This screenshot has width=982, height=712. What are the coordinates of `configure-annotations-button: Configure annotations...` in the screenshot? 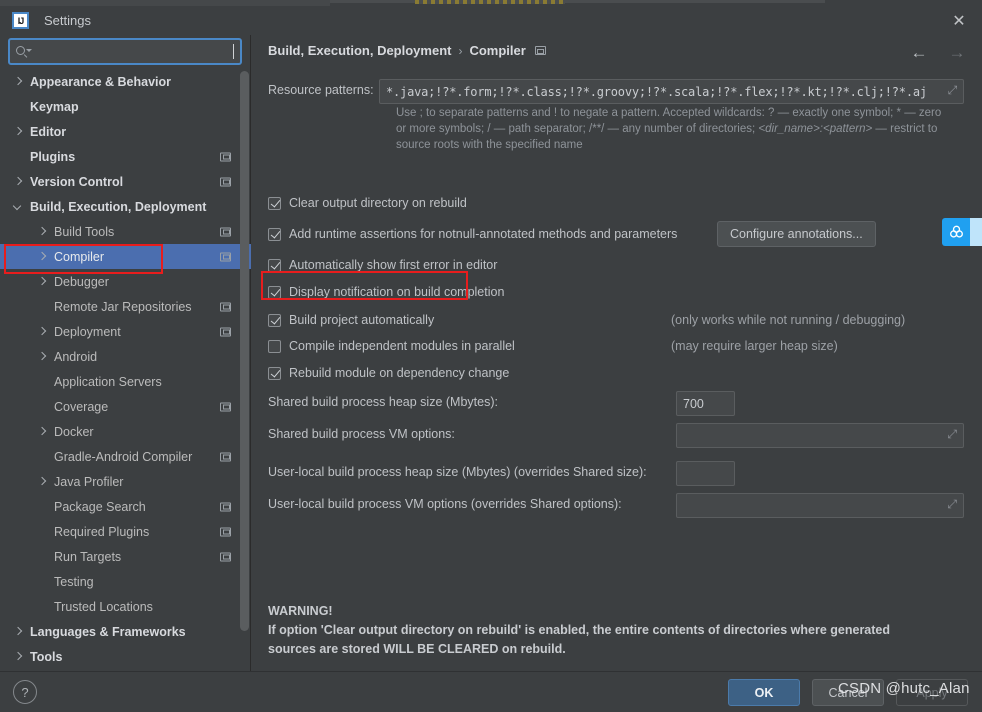 It's located at (796, 234).